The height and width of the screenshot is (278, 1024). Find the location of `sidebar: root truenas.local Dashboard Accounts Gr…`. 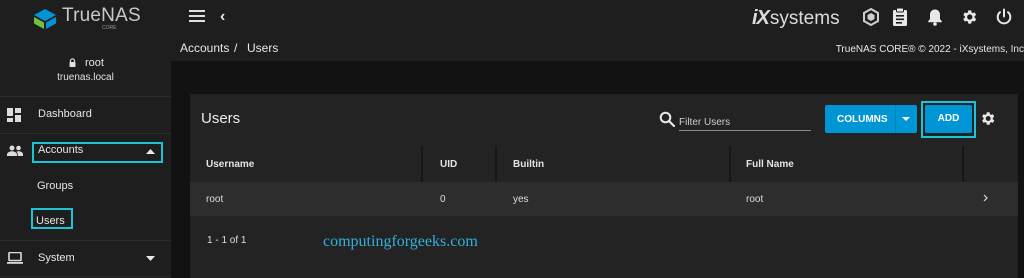

sidebar: root truenas.local Dashboard Accounts Gr… is located at coordinates (85, 156).